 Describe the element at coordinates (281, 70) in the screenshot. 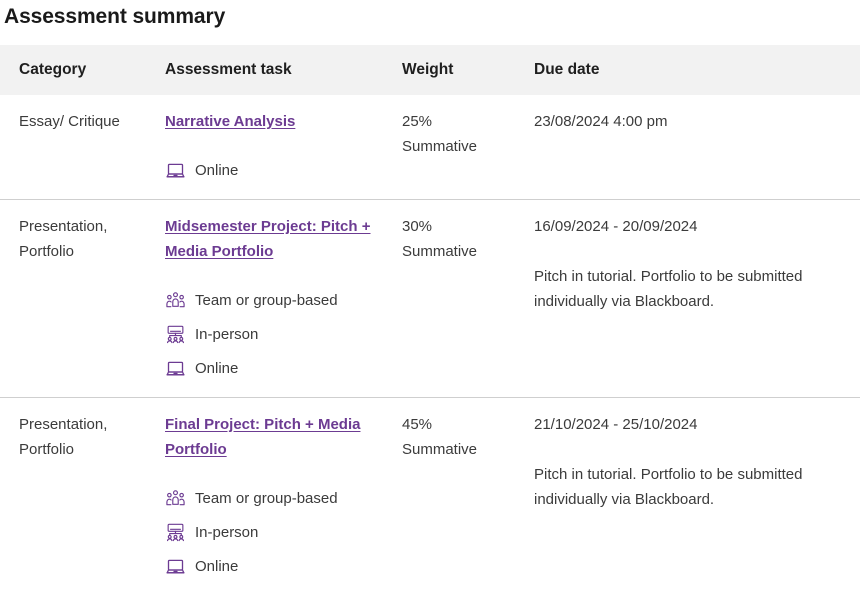

I see `column-header-assessment-task: Assessment task` at that location.